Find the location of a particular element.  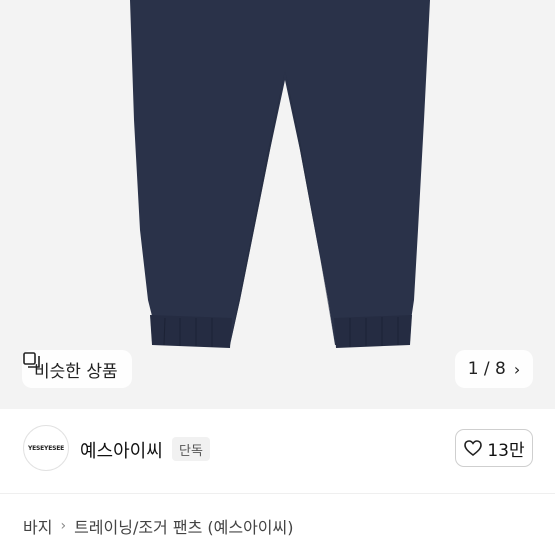

seller-name: 예스아이씨 is located at coordinates (121, 450).